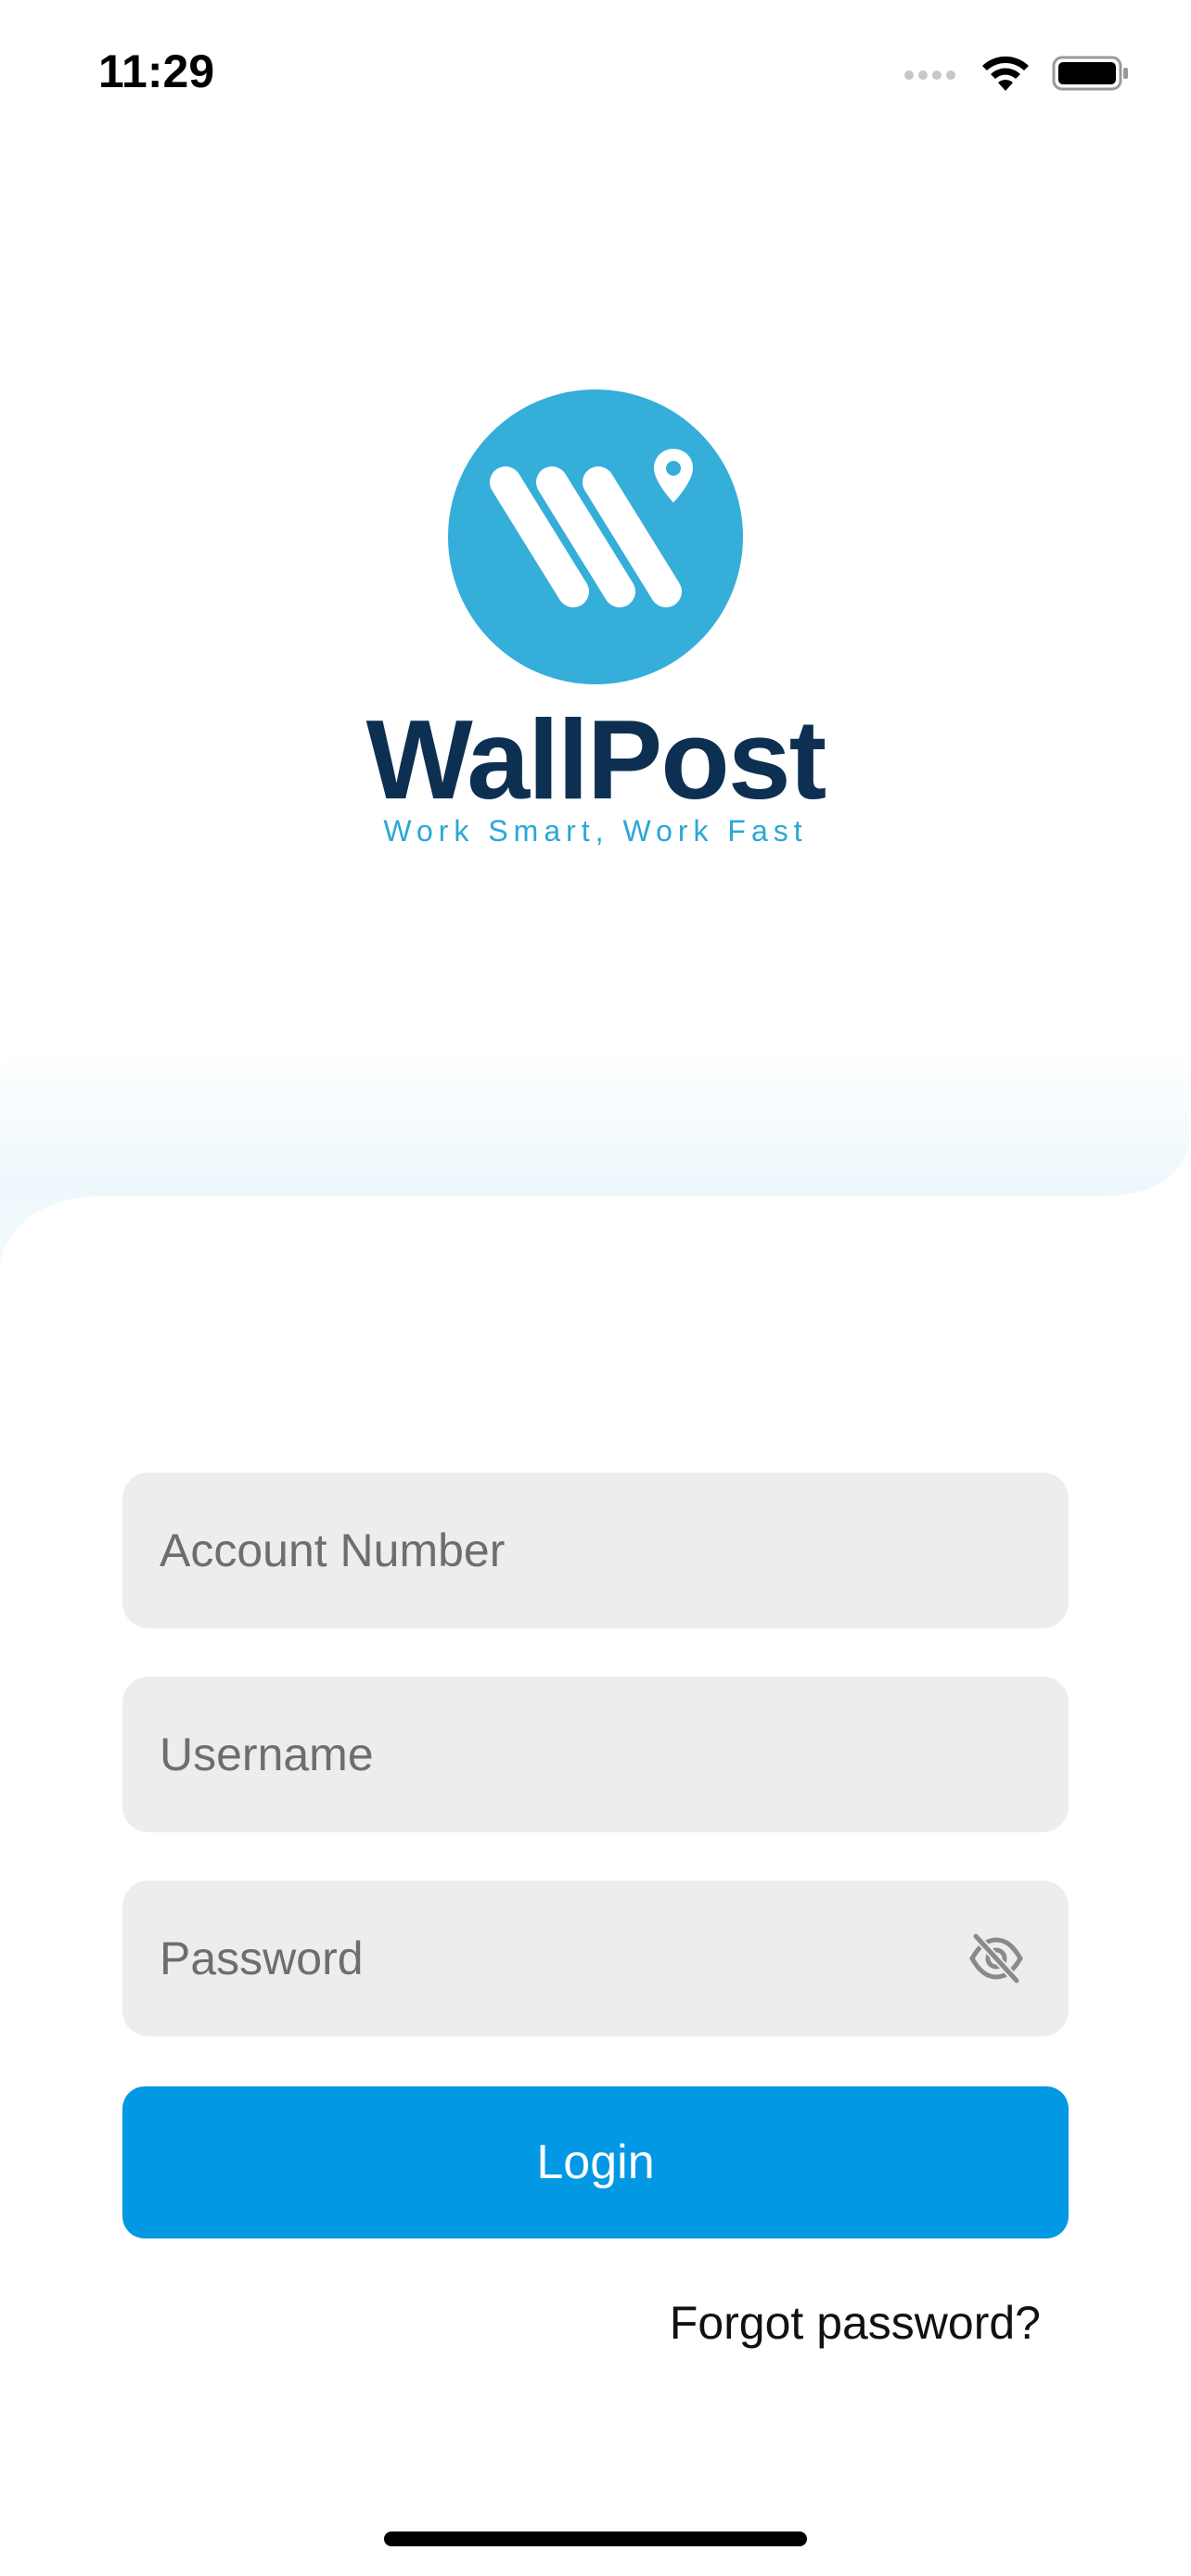 The height and width of the screenshot is (2576, 1191). What do you see at coordinates (855, 2323) in the screenshot?
I see `forgot-password-link: Forgot password?` at bounding box center [855, 2323].